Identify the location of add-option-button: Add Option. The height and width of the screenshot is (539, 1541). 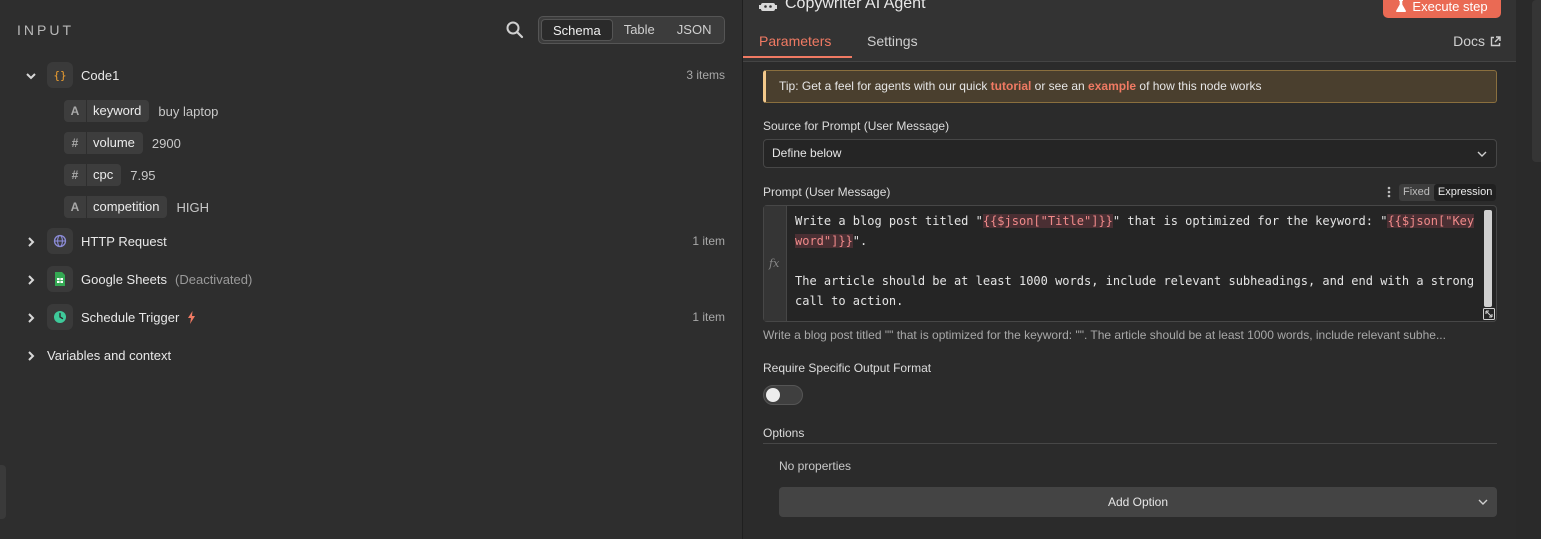
(1138, 502).